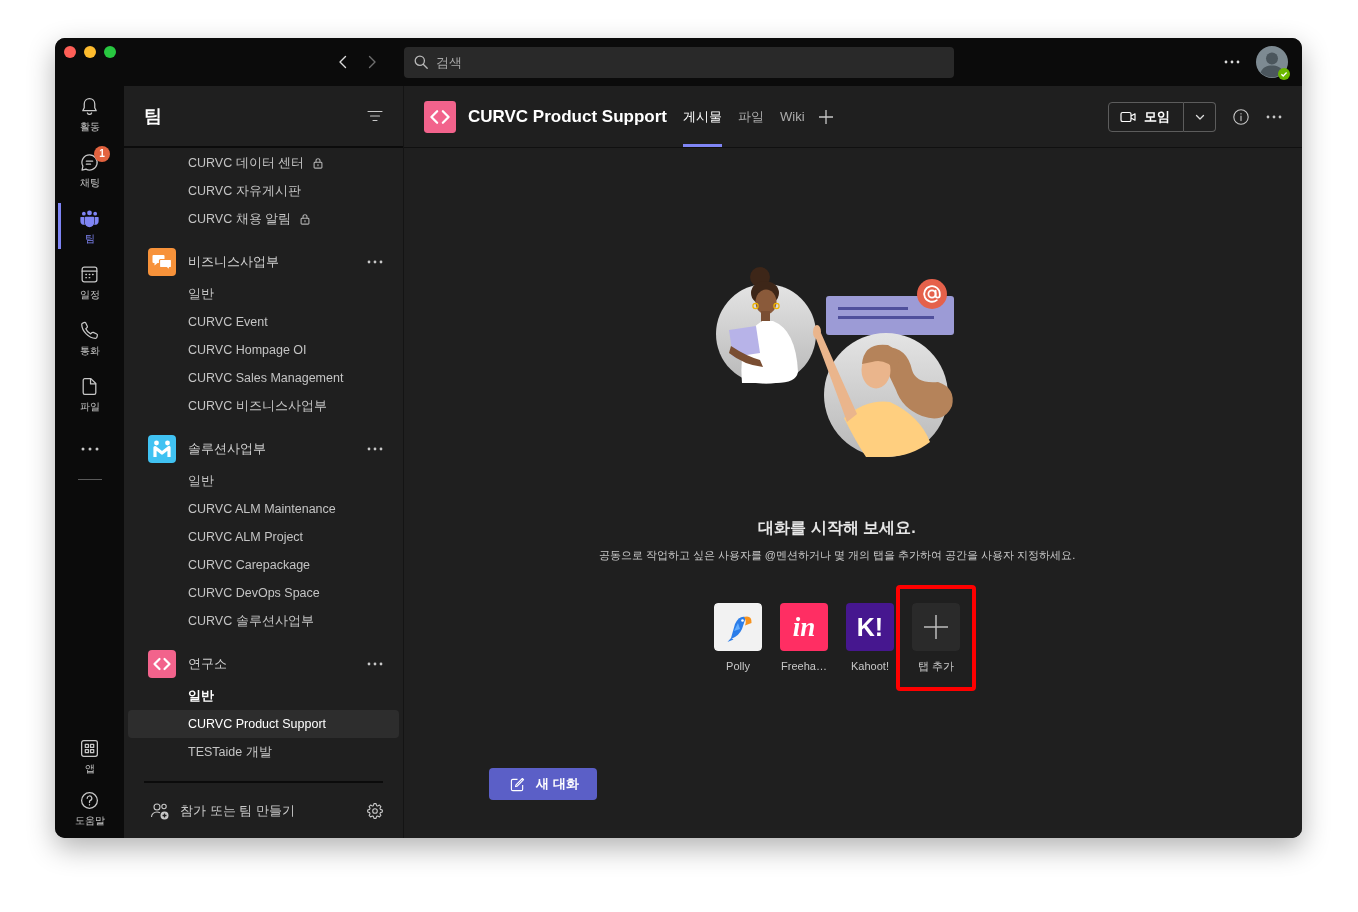 The width and height of the screenshot is (1358, 912). What do you see at coordinates (70, 52) in the screenshot?
I see `window-close-icon` at bounding box center [70, 52].